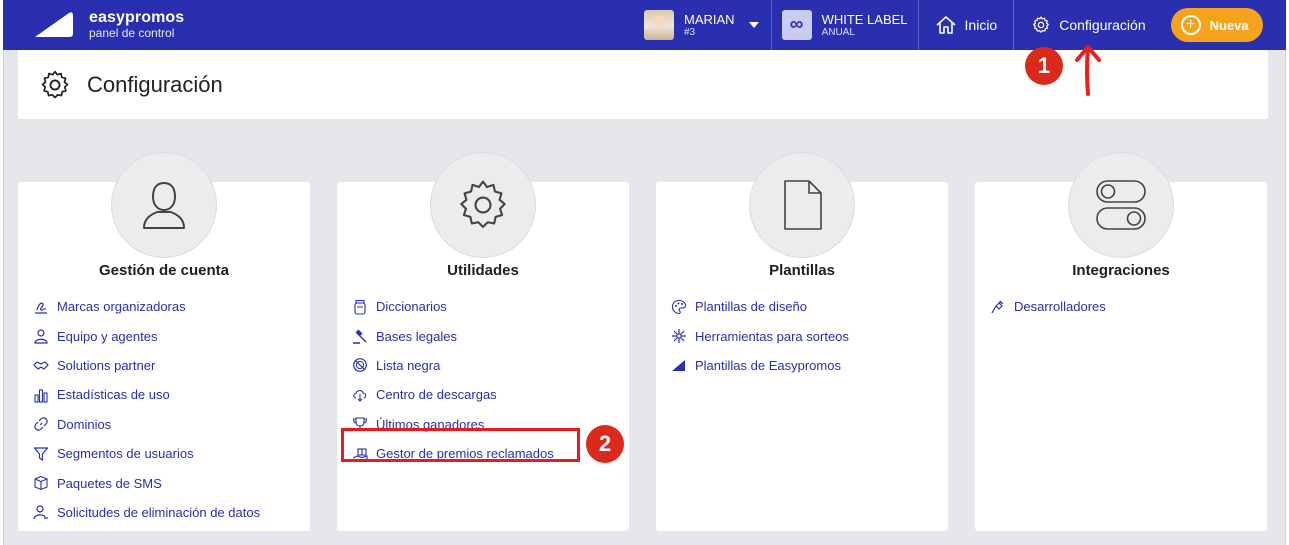 This screenshot has width=1289, height=545. What do you see at coordinates (125, 454) in the screenshot?
I see `link-label: Segmentos de usuarios` at bounding box center [125, 454].